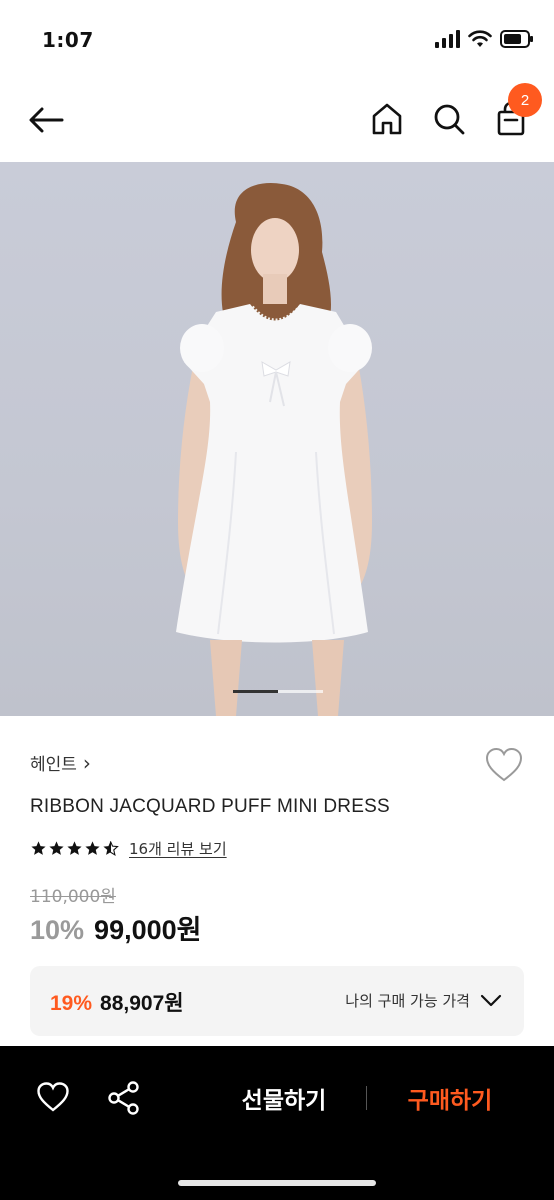 This screenshot has width=554, height=1200. I want to click on cart-count-badge: 2, so click(525, 100).